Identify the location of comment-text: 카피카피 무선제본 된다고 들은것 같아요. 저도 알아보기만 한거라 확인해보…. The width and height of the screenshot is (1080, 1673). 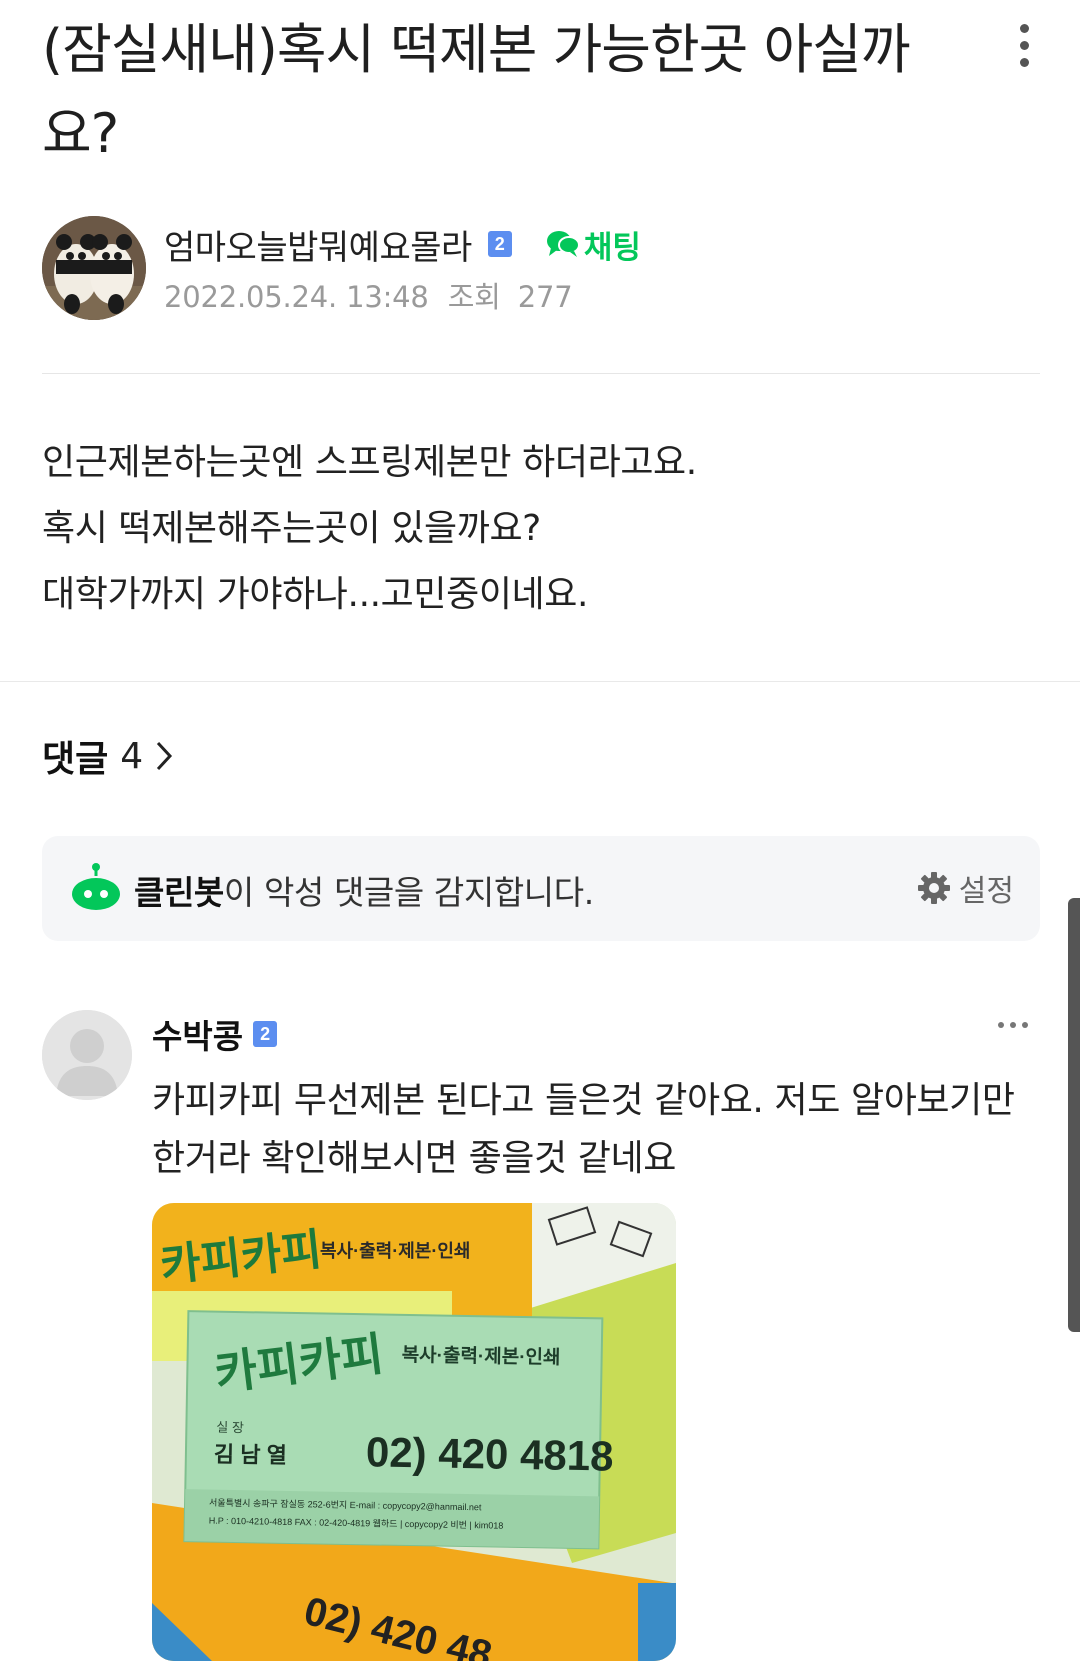
(583, 1129).